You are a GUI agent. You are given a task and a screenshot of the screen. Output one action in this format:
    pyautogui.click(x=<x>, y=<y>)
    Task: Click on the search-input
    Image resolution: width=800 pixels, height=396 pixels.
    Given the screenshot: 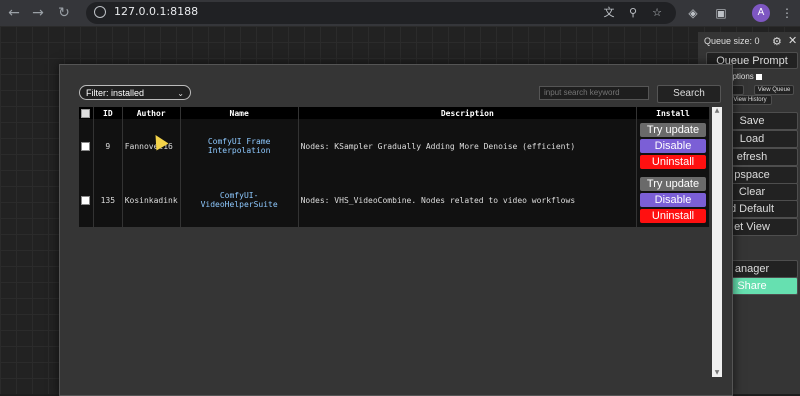 What is the action you would take?
    pyautogui.click(x=594, y=93)
    